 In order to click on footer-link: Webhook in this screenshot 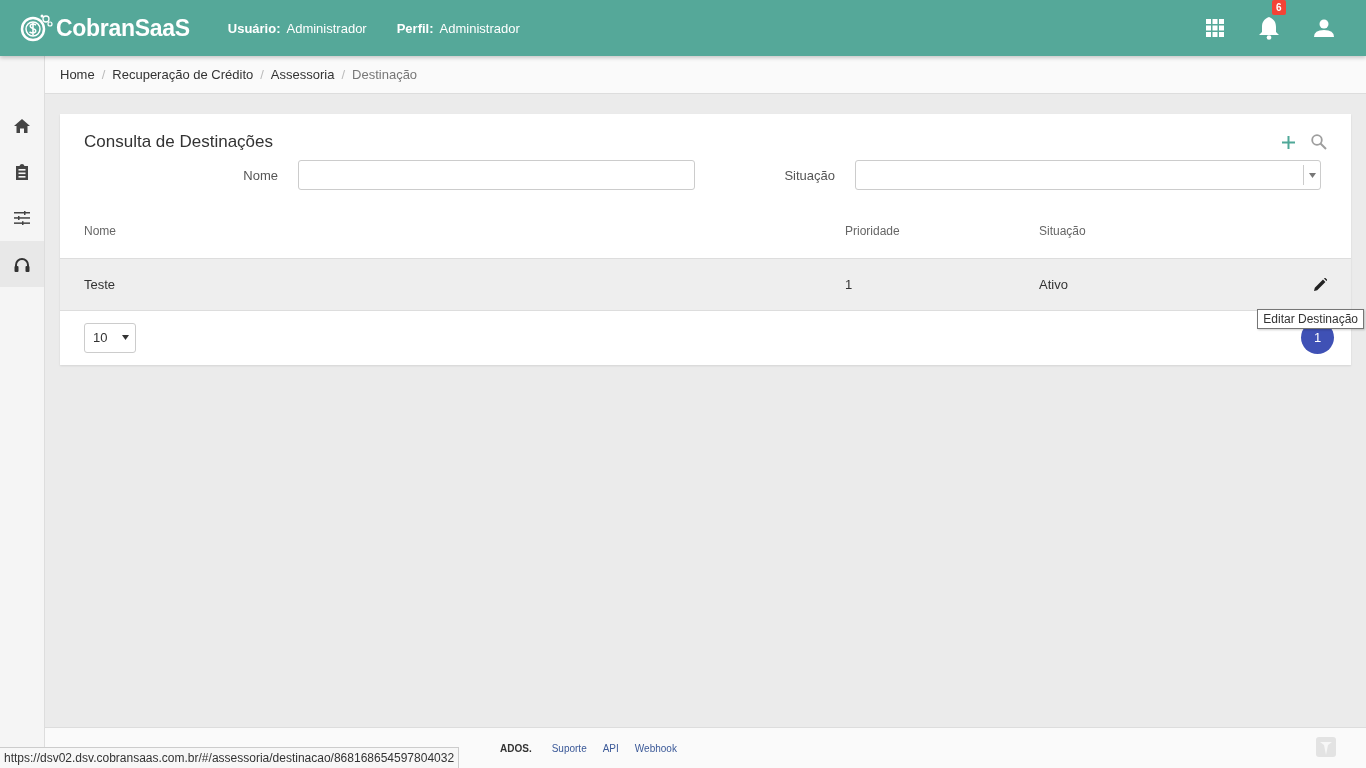, I will do `click(655, 748)`.